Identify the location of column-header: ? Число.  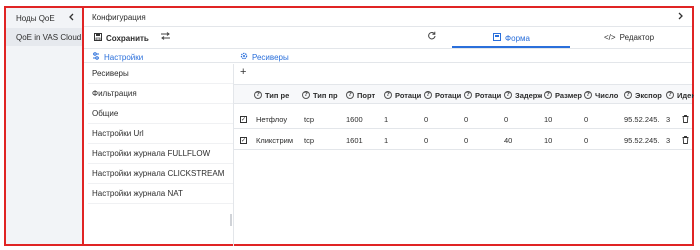
(603, 95).